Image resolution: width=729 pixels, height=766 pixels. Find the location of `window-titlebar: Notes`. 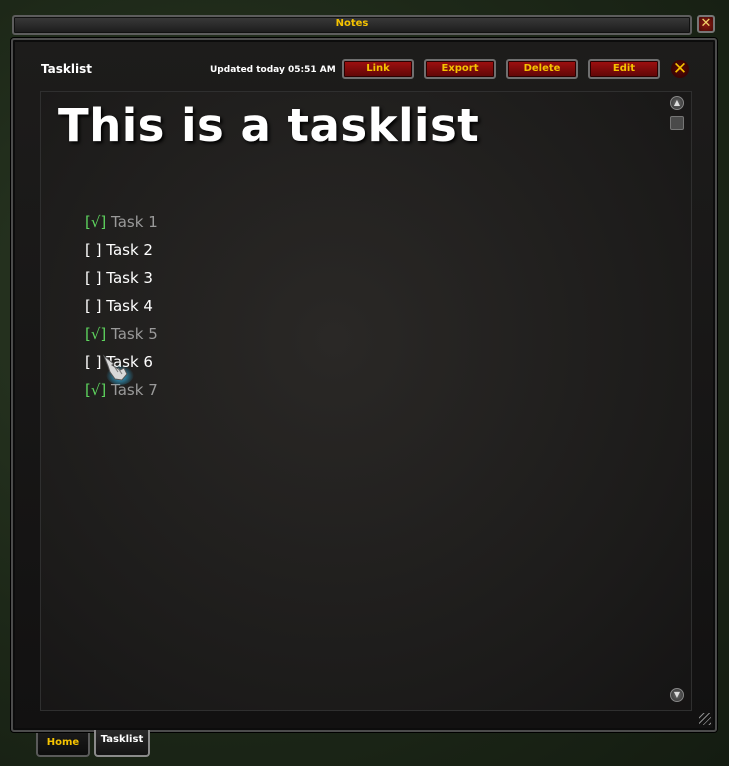

window-titlebar: Notes is located at coordinates (352, 25).